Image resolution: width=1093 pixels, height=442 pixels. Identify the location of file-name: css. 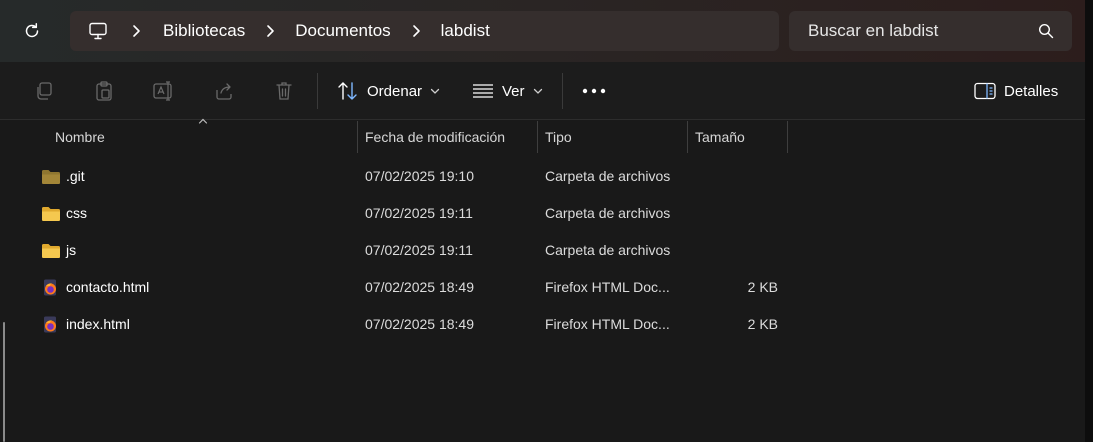
(76, 213).